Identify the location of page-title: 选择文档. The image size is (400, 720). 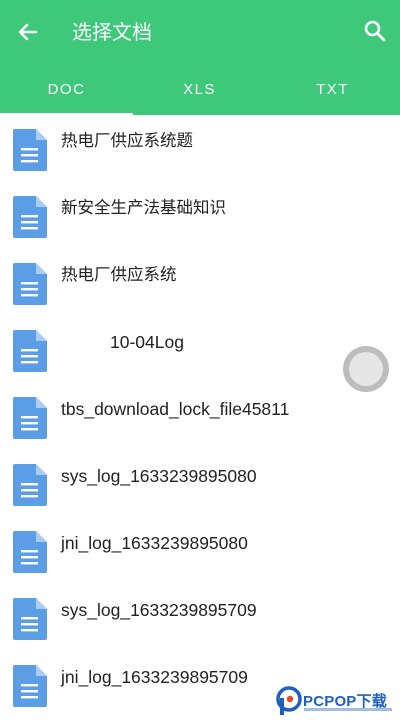
(112, 32).